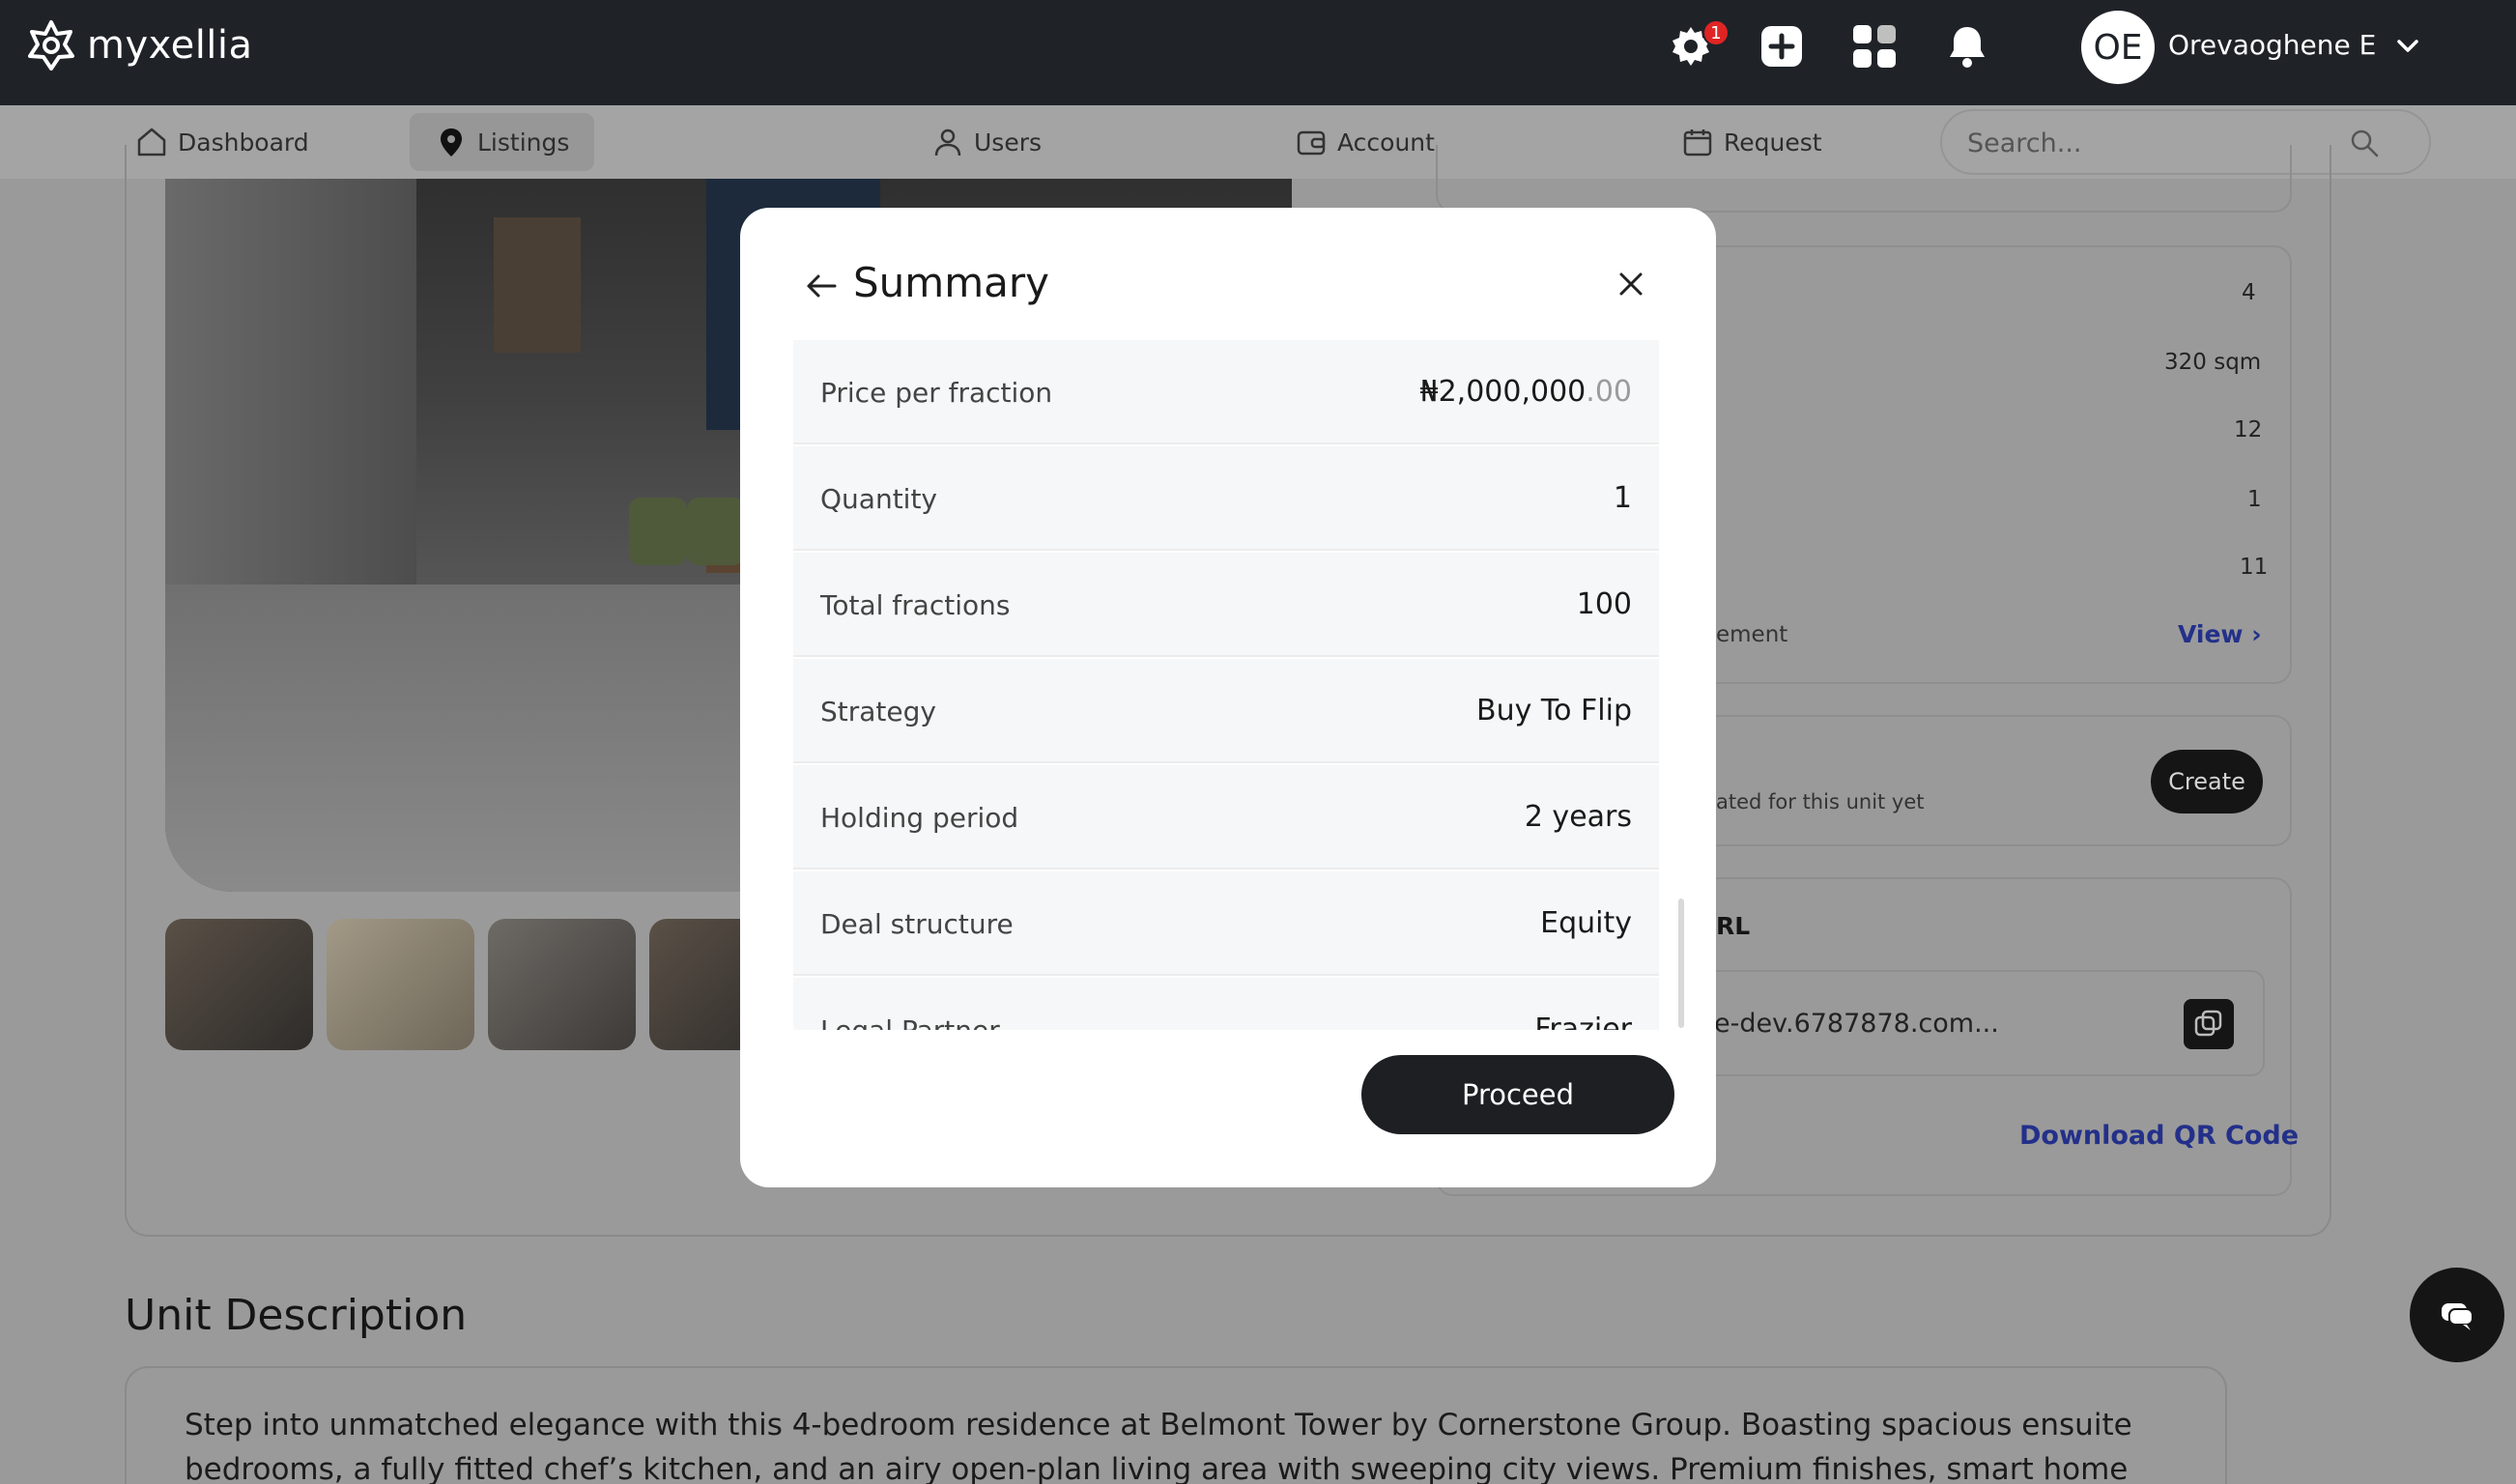 This screenshot has height=1484, width=2516. Describe the element at coordinates (1967, 46) in the screenshot. I see `bell-icon` at that location.